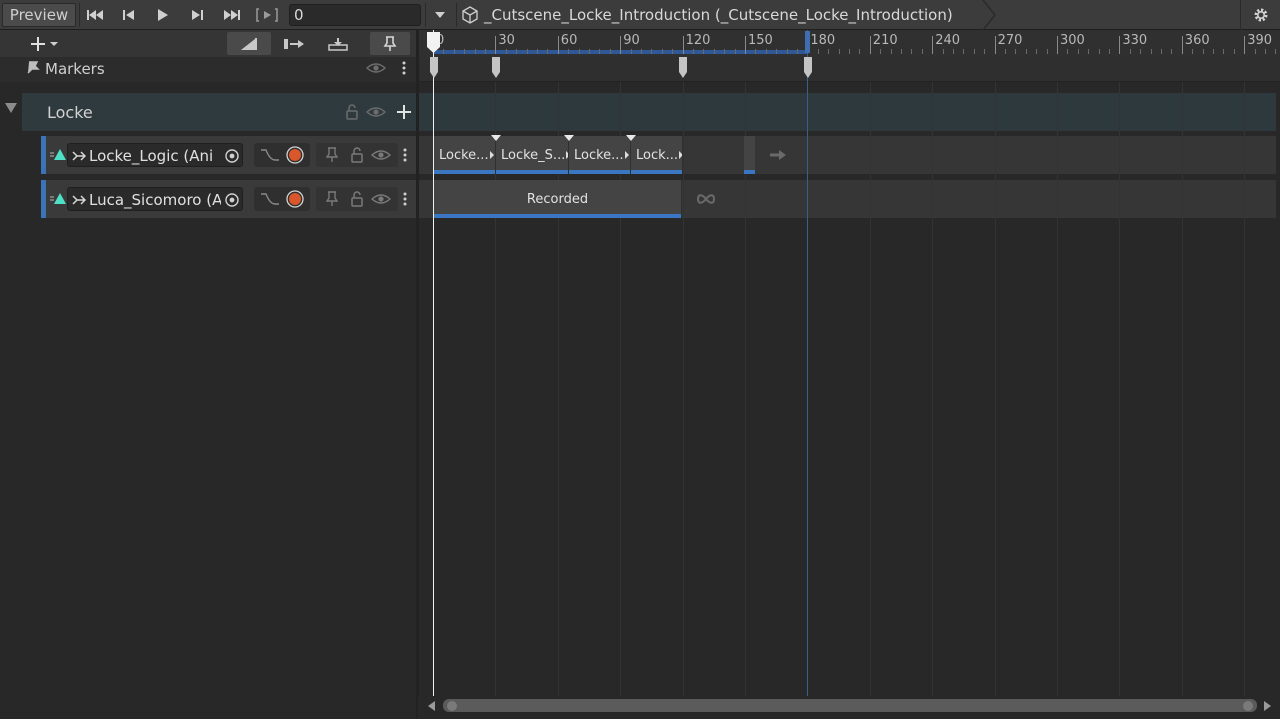 Image resolution: width=1280 pixels, height=719 pixels. What do you see at coordinates (417, 374) in the screenshot?
I see `panel-splitter` at bounding box center [417, 374].